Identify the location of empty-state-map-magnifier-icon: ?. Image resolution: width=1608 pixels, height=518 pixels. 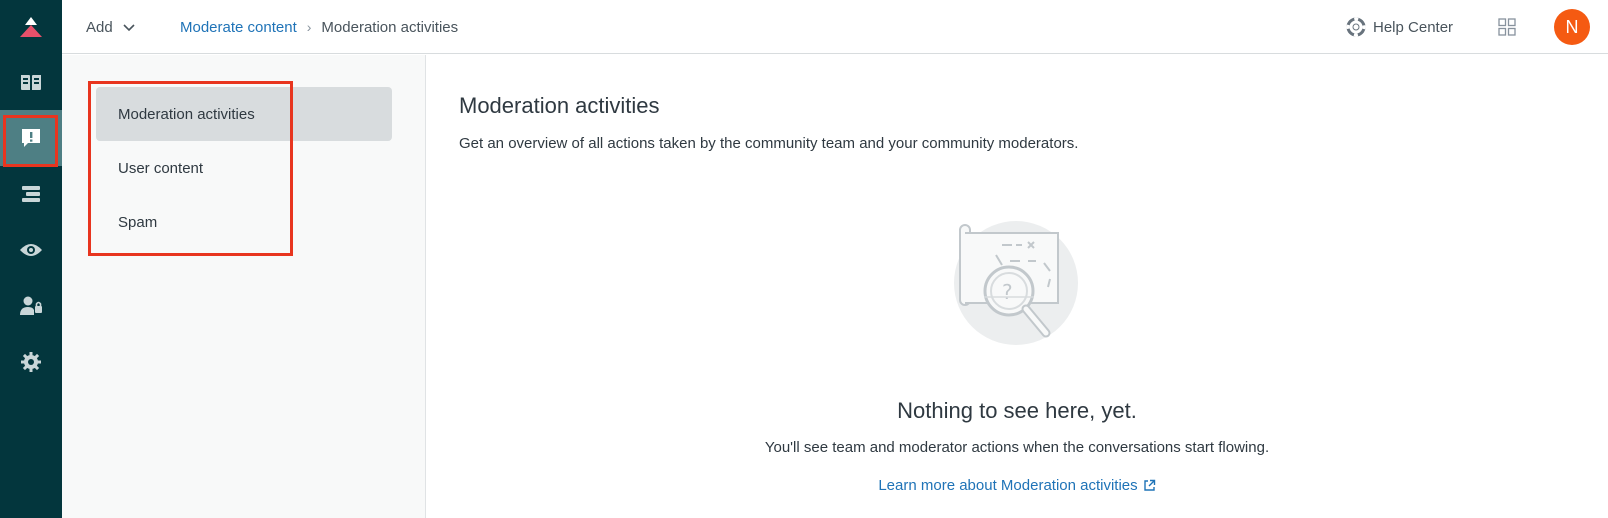
(1016, 283).